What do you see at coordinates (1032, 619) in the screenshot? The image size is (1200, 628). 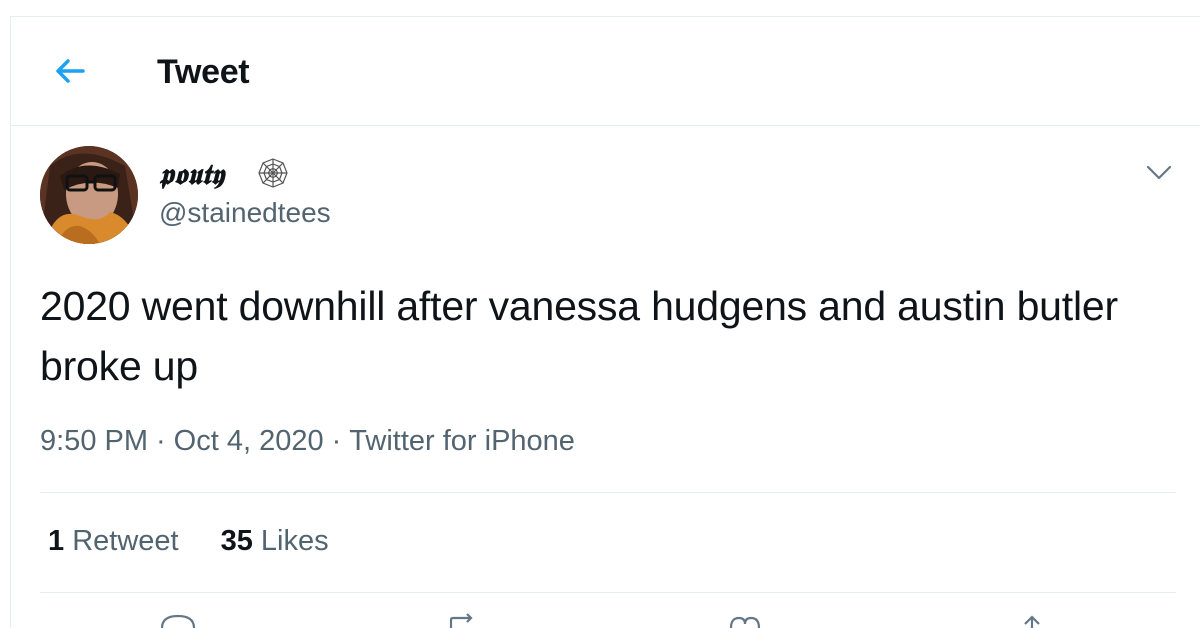 I see `share-icon` at bounding box center [1032, 619].